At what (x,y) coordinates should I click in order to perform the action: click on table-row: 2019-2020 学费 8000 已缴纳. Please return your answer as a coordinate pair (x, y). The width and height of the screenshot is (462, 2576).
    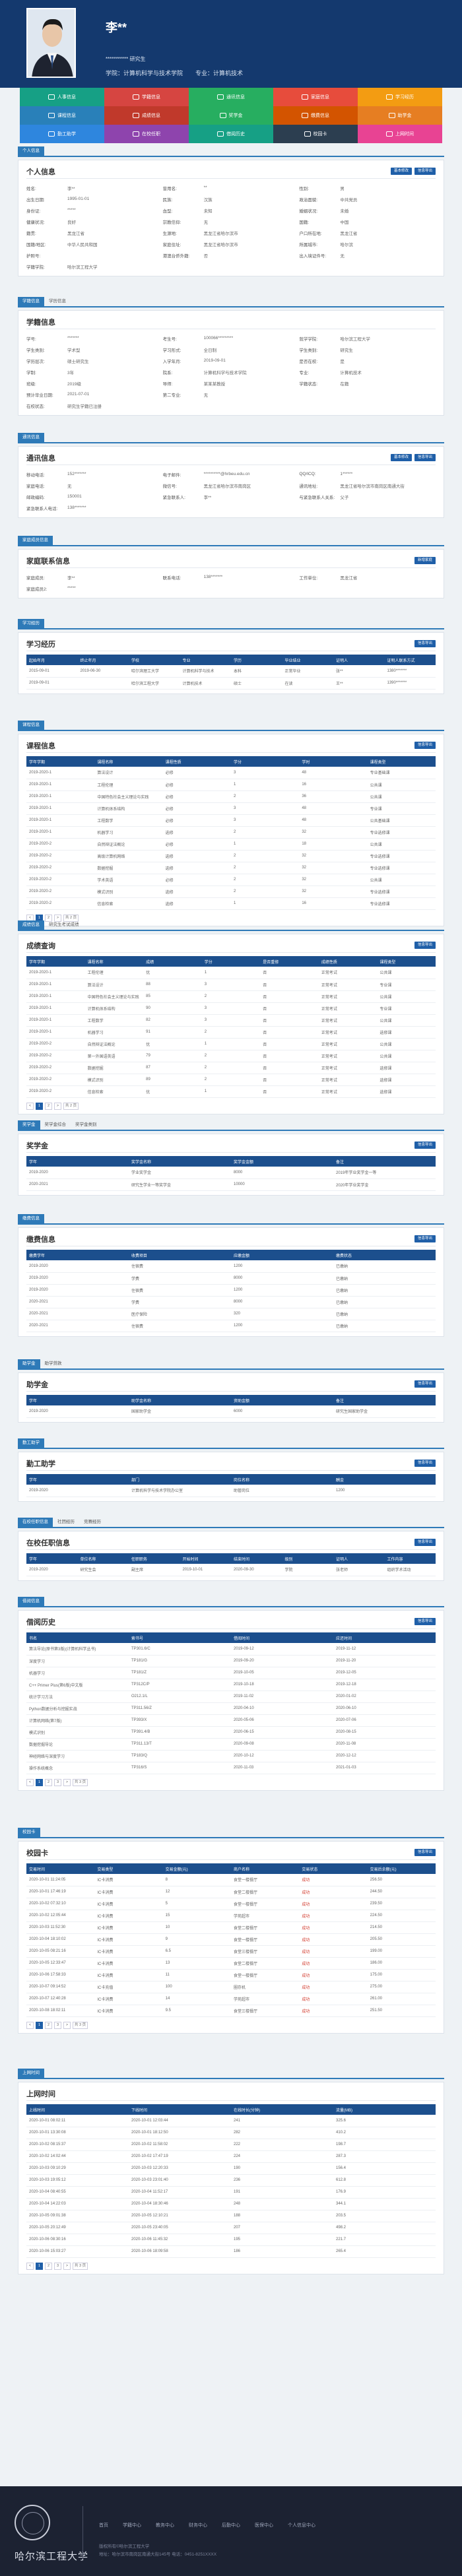
    Looking at the image, I should click on (231, 1278).